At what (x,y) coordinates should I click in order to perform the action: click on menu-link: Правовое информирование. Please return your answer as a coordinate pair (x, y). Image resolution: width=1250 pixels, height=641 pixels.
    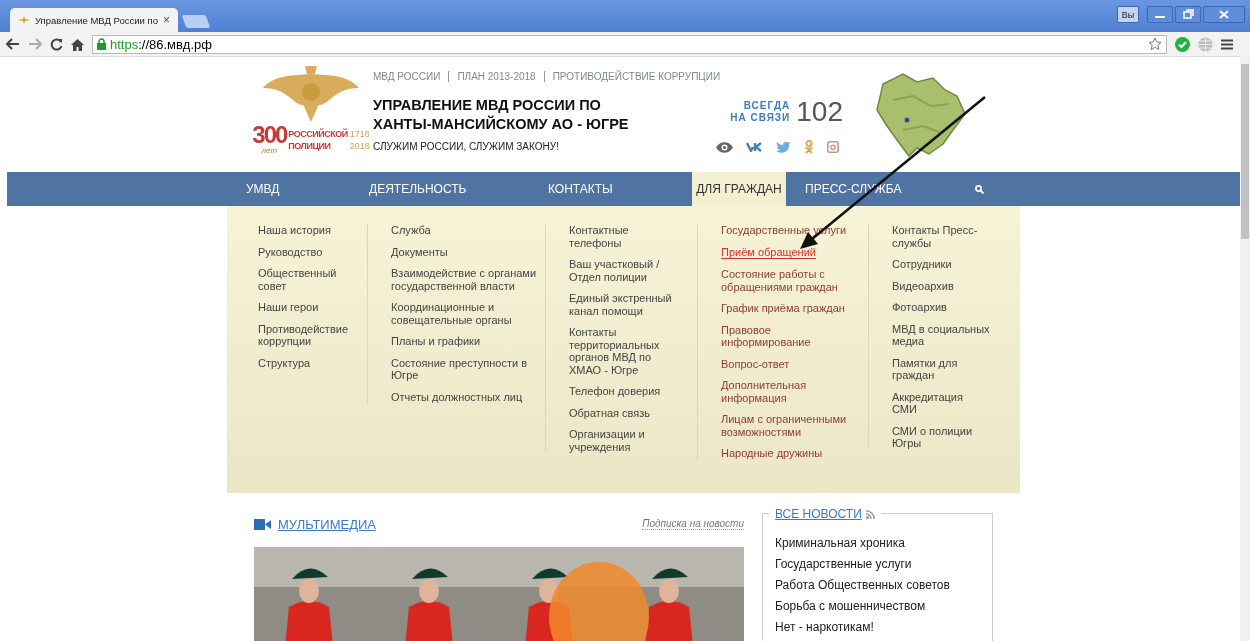
    Looking at the image, I should click on (785, 336).